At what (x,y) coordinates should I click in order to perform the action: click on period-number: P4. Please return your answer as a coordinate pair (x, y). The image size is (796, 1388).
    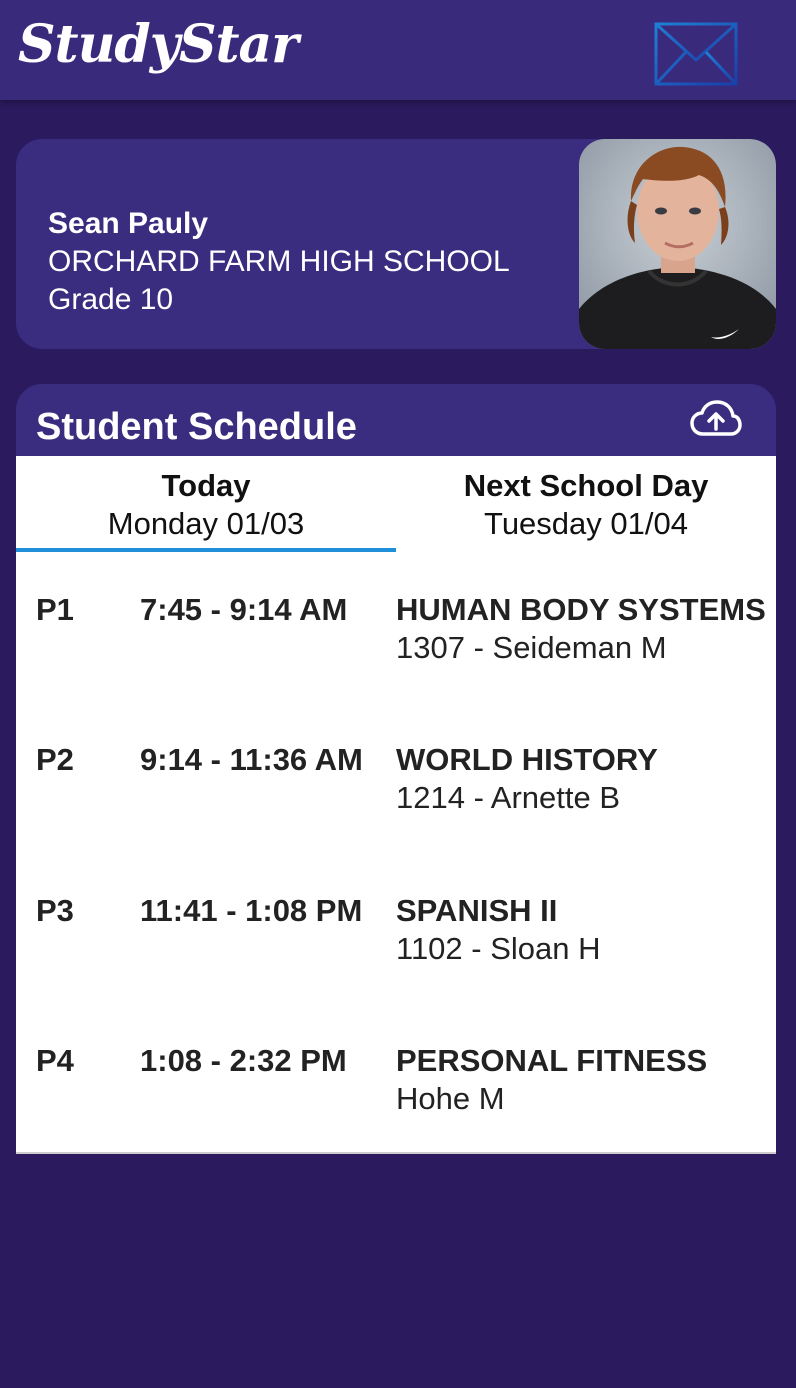
    Looking at the image, I should click on (55, 1060).